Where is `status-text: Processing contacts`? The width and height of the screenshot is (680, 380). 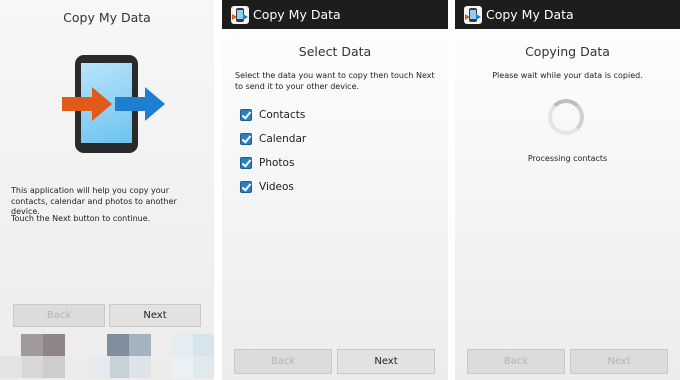
status-text: Processing contacts is located at coordinates (567, 158).